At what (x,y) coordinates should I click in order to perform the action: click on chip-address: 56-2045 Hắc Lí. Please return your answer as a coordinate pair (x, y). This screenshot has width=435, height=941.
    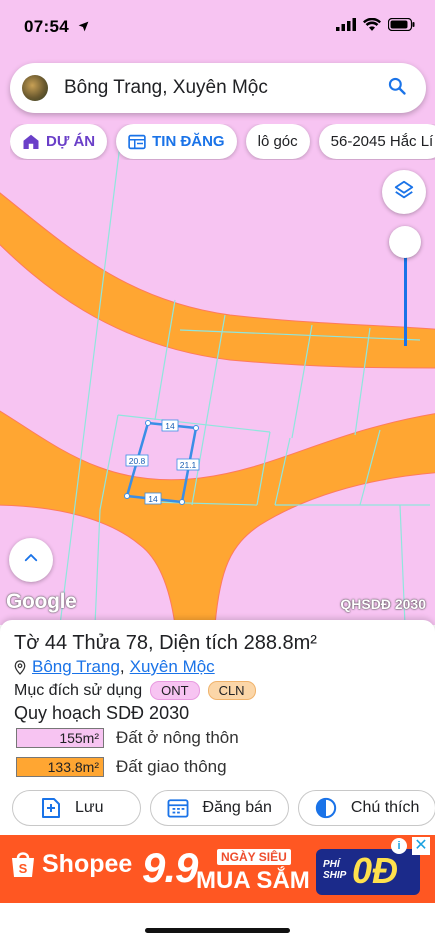
    Looking at the image, I should click on (376, 141).